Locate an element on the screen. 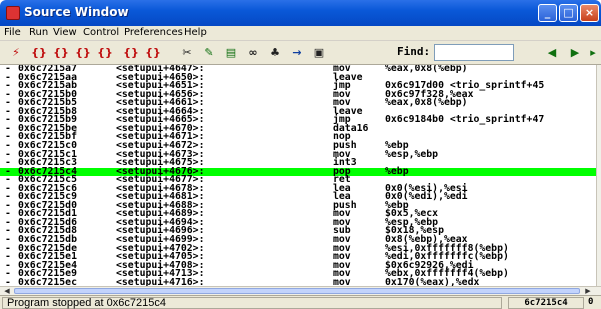 Image resolution: width=601 pixels, height=309 pixels. close-button: × is located at coordinates (589, 13).